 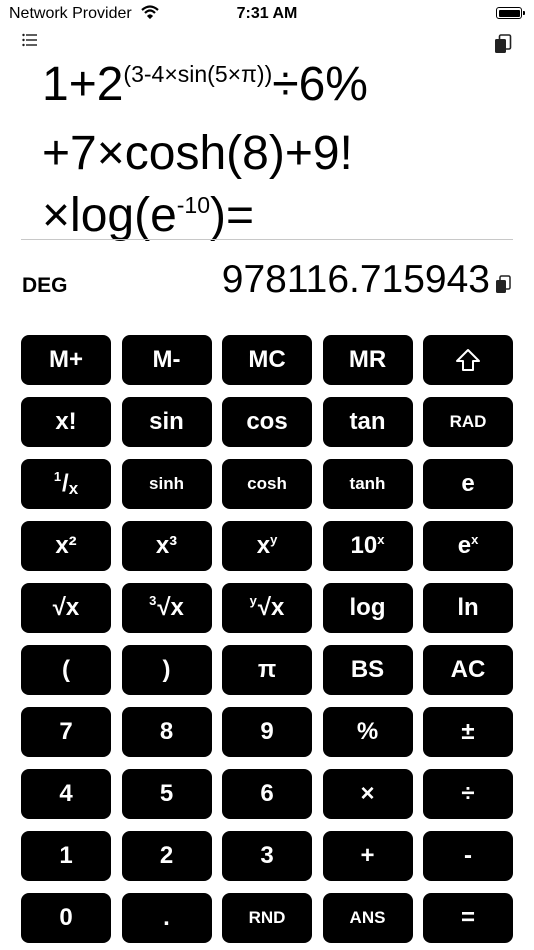 I want to click on digit-0-button: 0, so click(x=66, y=918).